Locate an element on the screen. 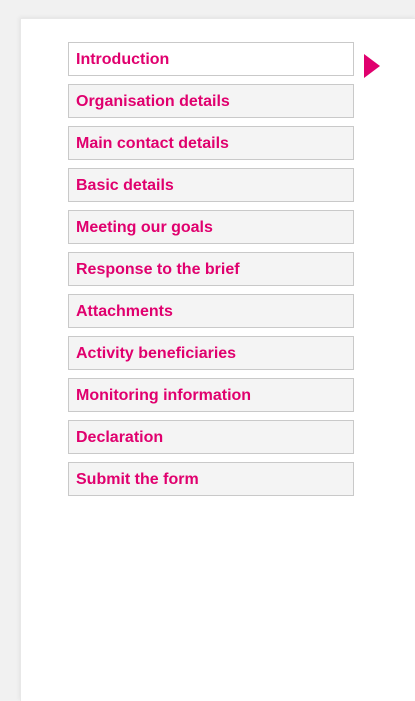 Image resolution: width=415 pixels, height=701 pixels. nav-item-label: Attachments is located at coordinates (124, 311).